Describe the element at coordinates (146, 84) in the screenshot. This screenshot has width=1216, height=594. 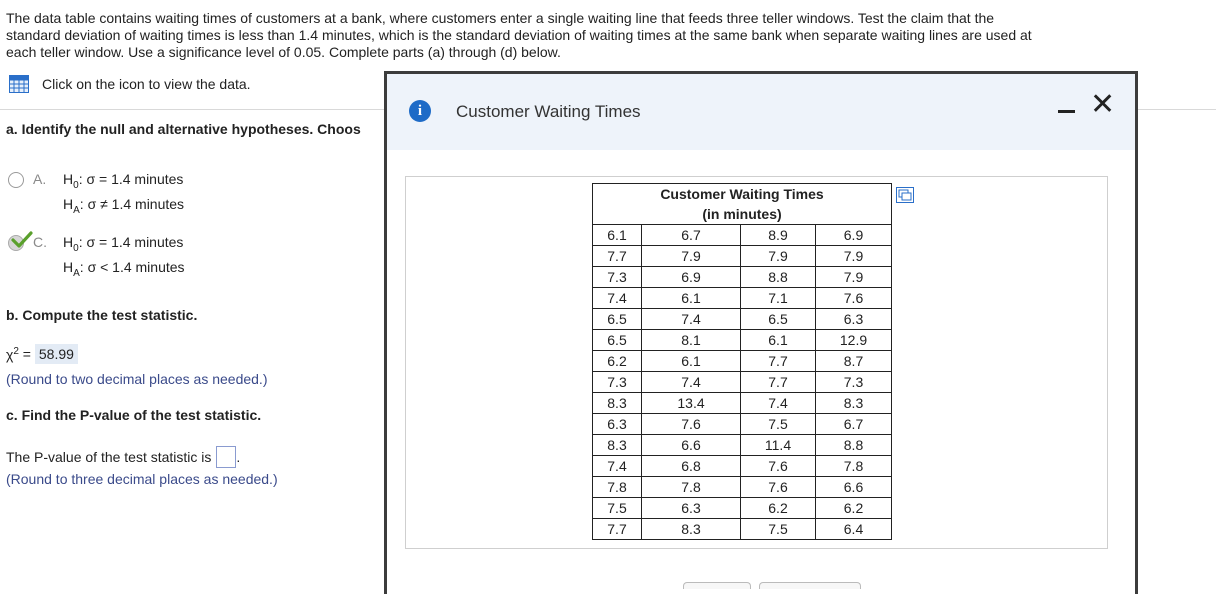
I see `view-data-label: Click on the icon to view the data.` at that location.